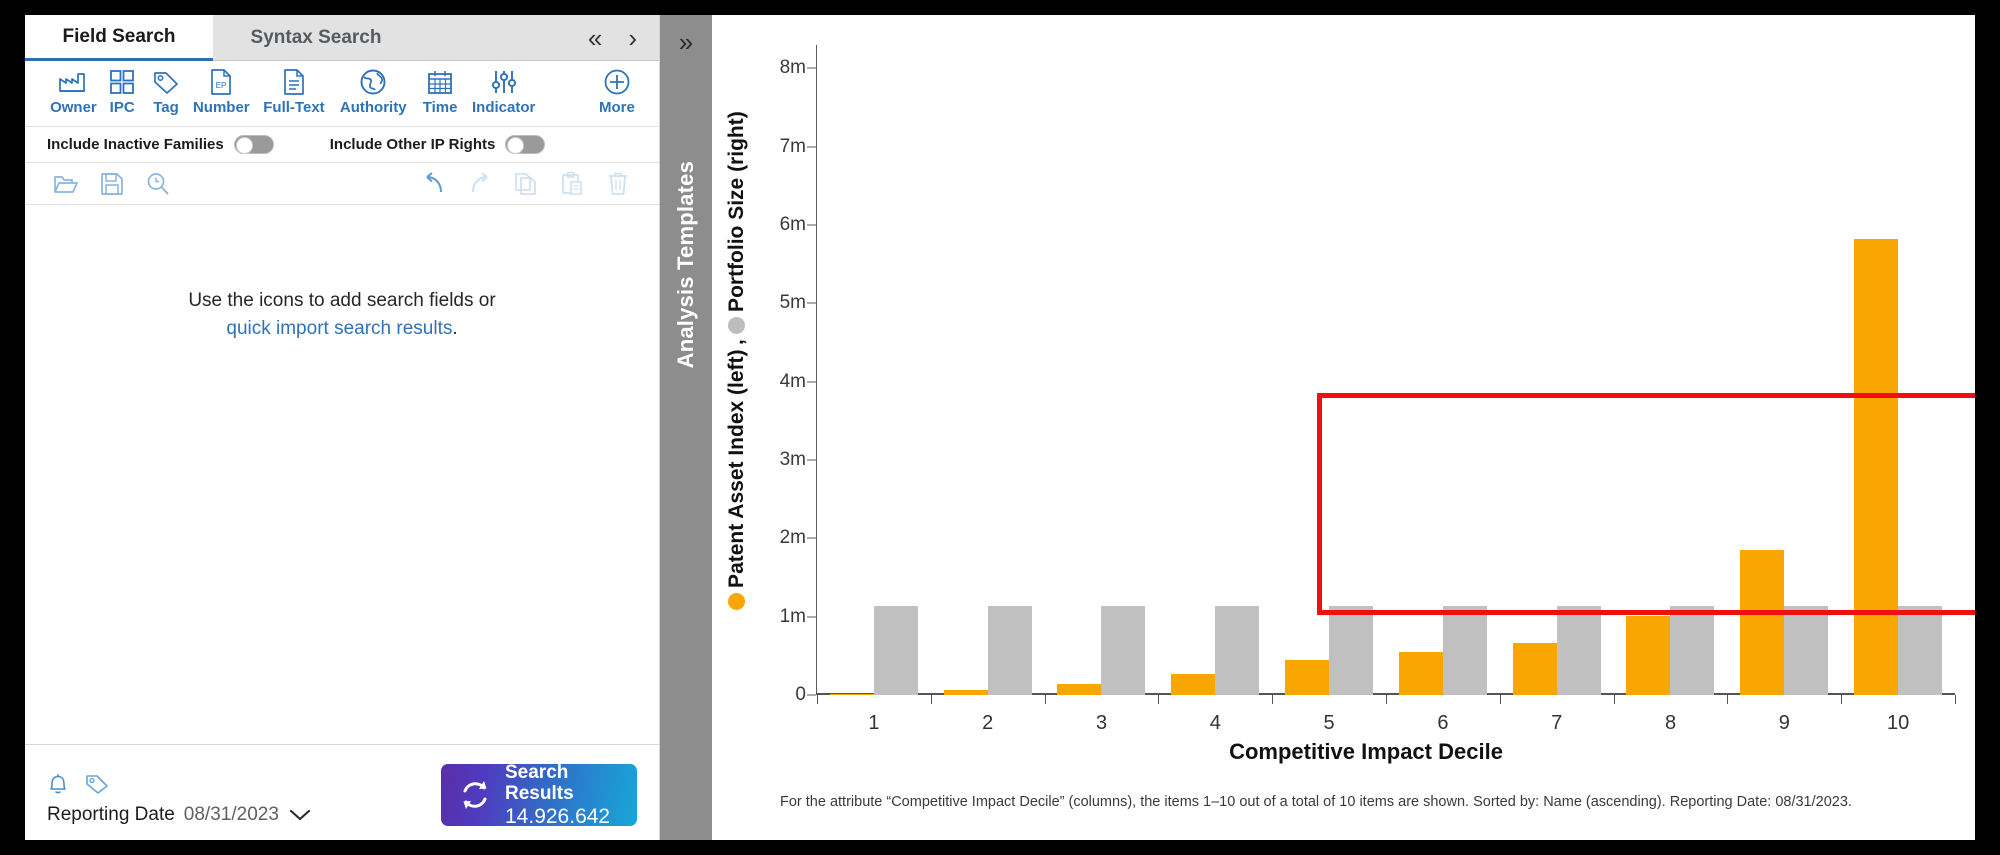 This screenshot has width=2000, height=855. Describe the element at coordinates (179, 815) in the screenshot. I see `reporting-date-control: Reporting Date 08/31/2023` at that location.